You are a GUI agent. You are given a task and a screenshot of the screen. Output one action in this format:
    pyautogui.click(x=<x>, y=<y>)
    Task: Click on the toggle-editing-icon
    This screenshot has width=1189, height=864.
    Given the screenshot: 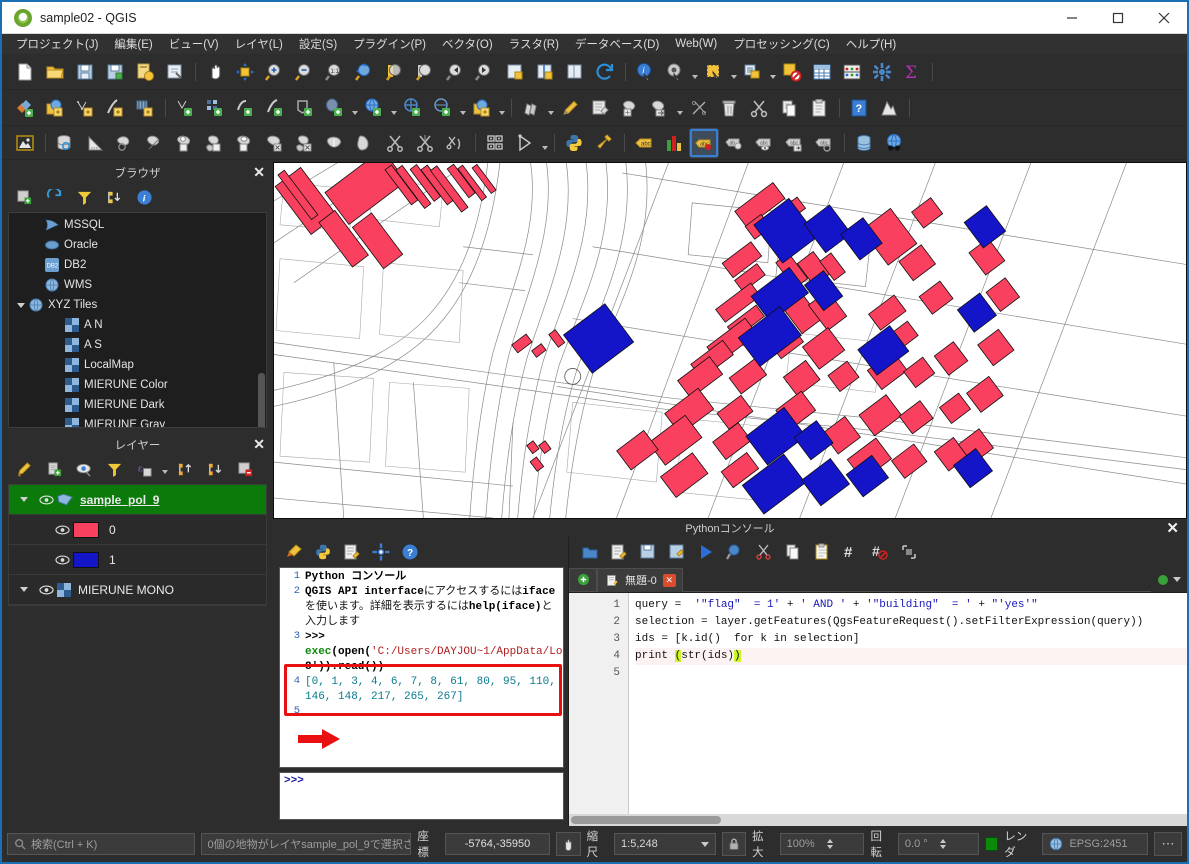 What is the action you would take?
    pyautogui.click(x=570, y=108)
    